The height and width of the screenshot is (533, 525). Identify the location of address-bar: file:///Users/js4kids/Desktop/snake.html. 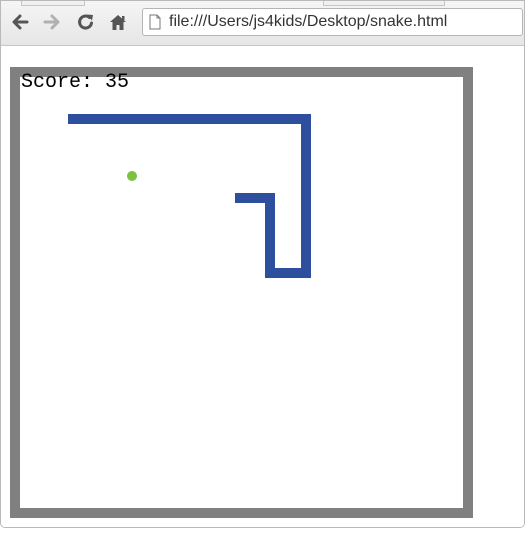
(332, 22).